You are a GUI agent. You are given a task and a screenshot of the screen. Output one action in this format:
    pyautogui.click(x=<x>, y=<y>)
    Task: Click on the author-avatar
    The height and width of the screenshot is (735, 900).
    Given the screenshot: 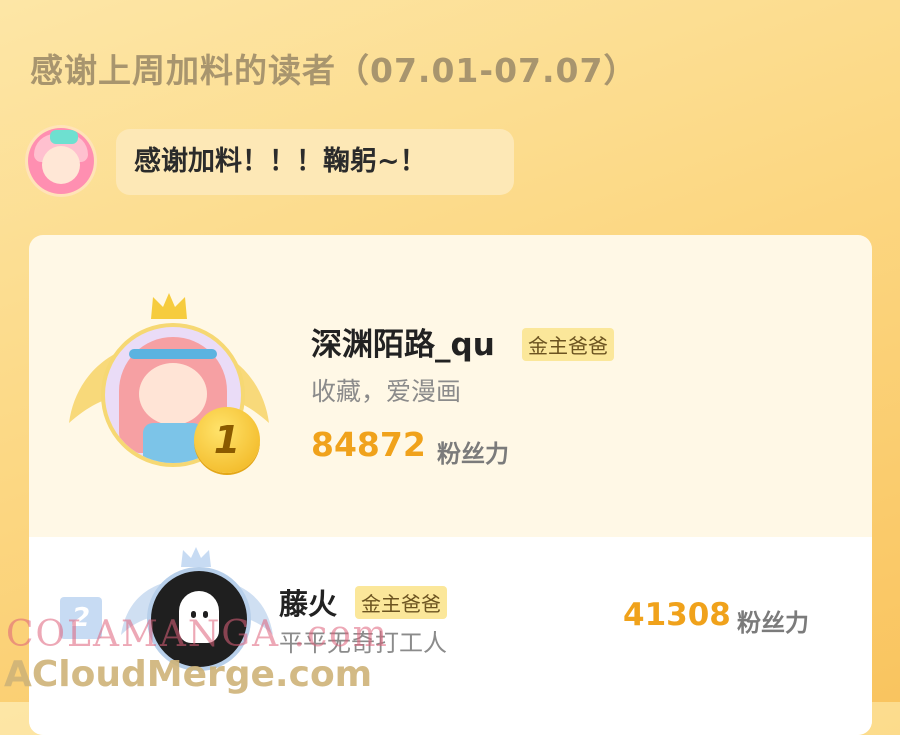 What is the action you would take?
    pyautogui.click(x=61, y=161)
    